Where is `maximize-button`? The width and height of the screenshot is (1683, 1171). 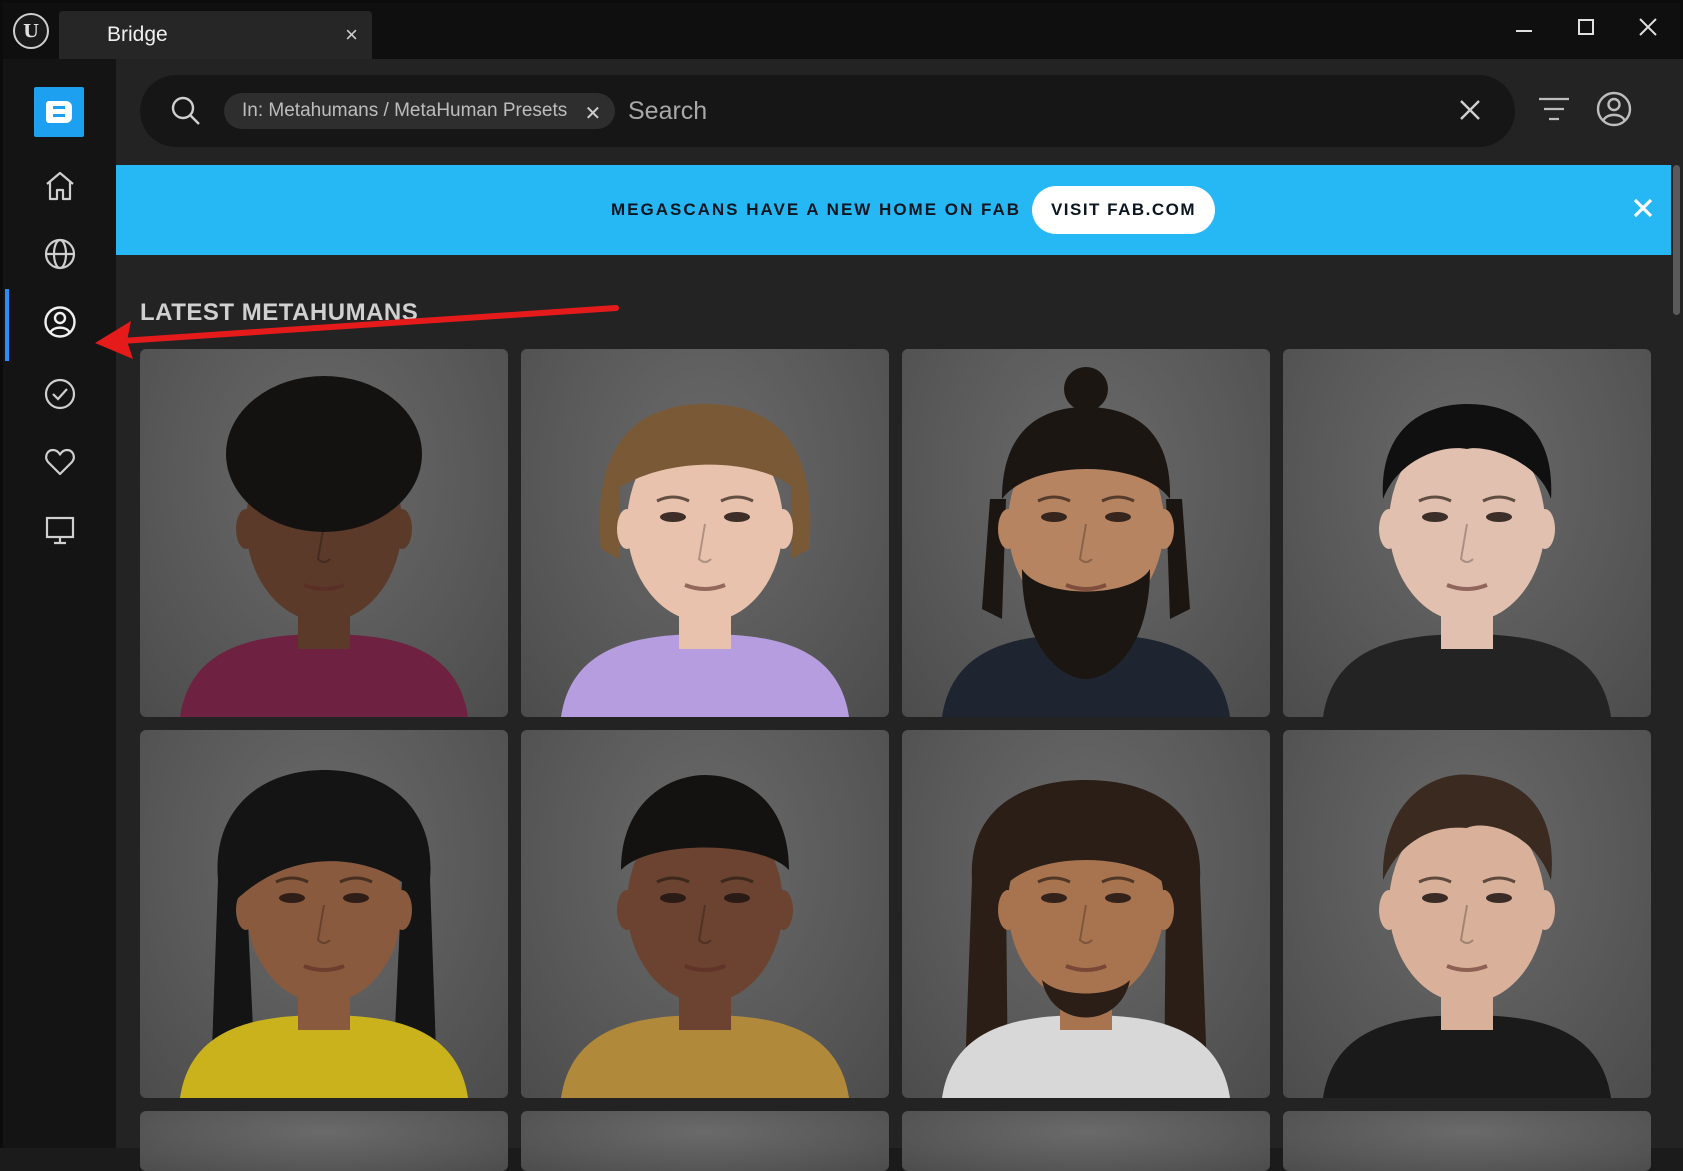
maximize-button is located at coordinates (1586, 27).